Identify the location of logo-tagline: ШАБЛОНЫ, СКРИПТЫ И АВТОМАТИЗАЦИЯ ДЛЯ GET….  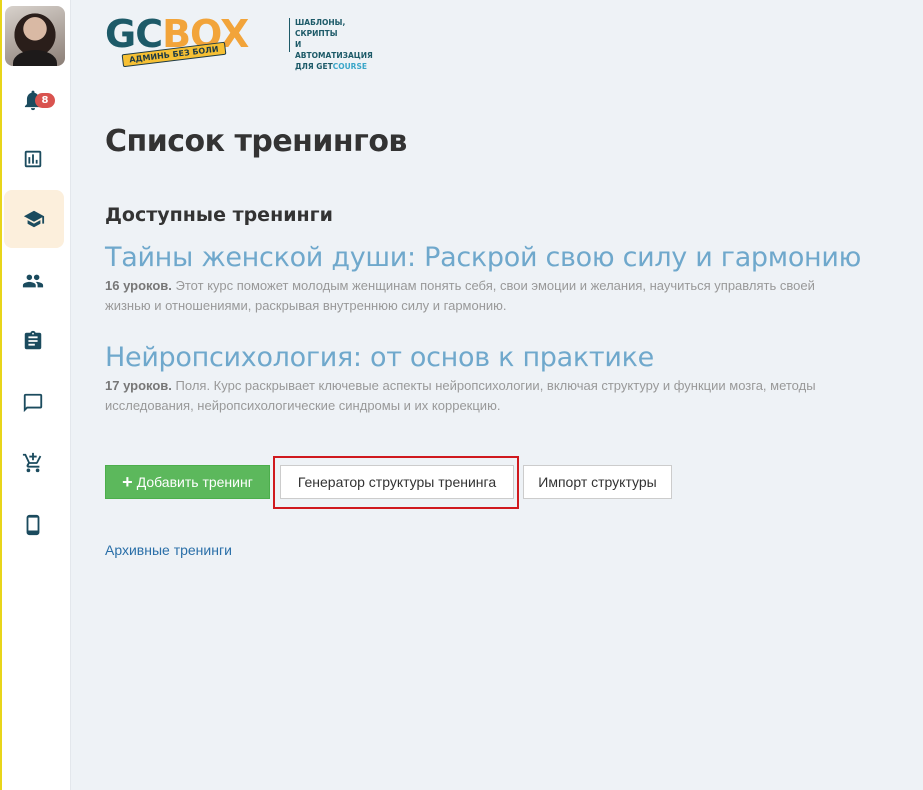
(334, 44).